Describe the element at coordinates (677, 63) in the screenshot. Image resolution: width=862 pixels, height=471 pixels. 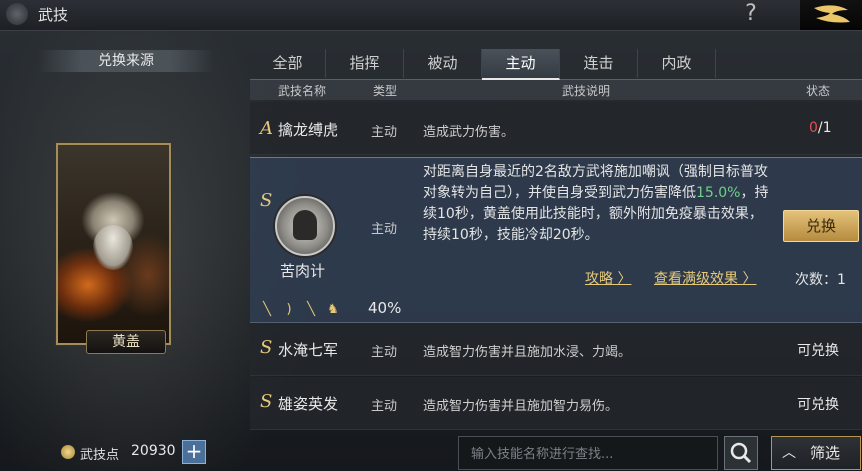
I see `tab-internal: 内政` at that location.